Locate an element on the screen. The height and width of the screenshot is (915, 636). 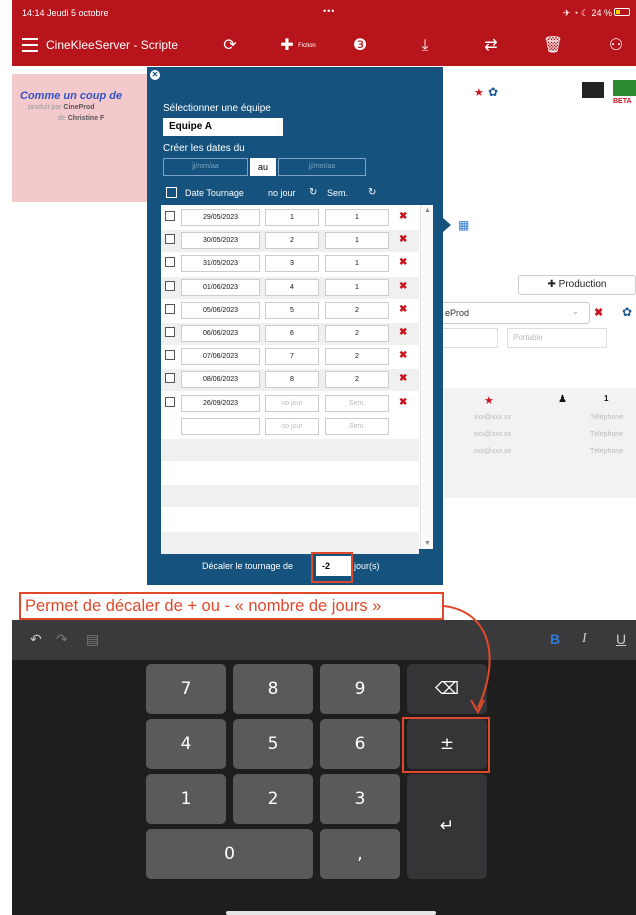
row-day: no jour is located at coordinates (292, 403).